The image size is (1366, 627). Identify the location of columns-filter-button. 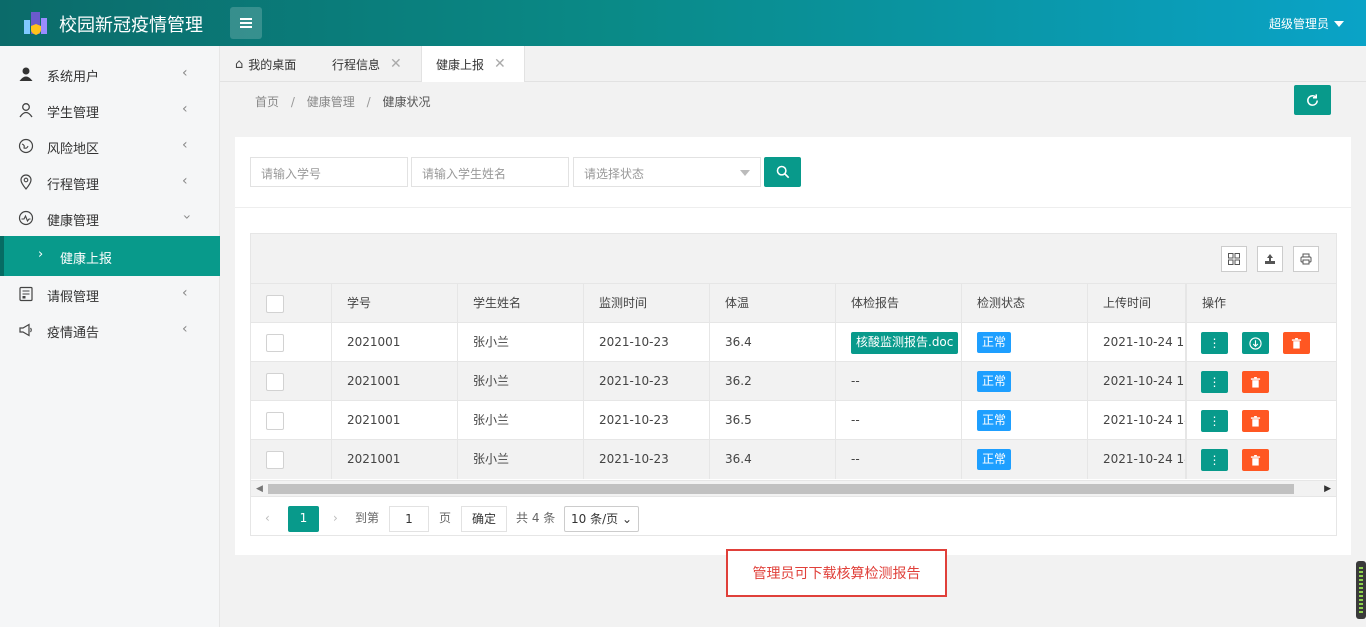
(1234, 259).